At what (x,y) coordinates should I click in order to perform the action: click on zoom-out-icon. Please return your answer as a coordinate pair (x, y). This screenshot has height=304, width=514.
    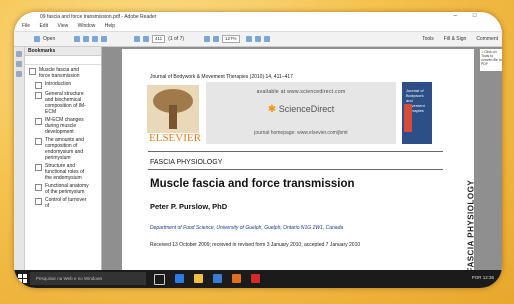
    Looking at the image, I should click on (207, 39).